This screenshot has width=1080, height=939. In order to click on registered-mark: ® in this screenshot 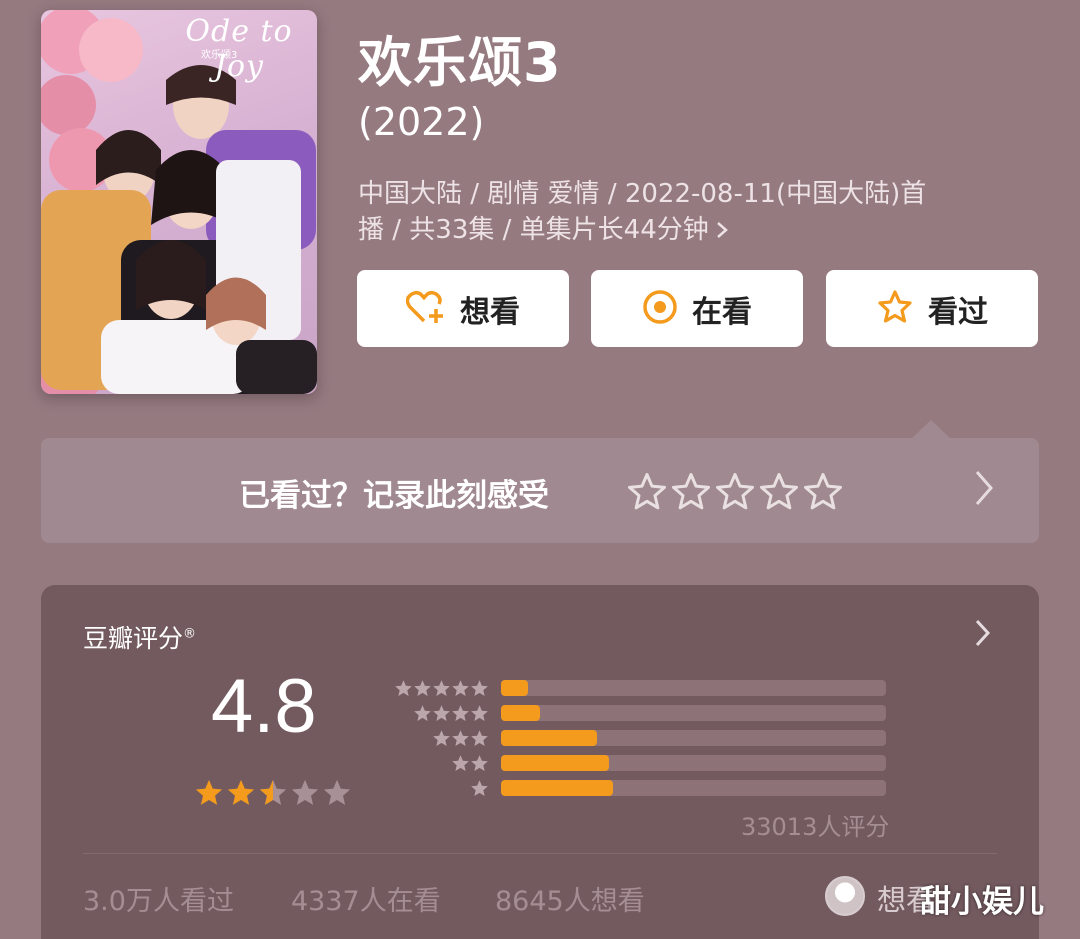, I will do `click(190, 634)`.